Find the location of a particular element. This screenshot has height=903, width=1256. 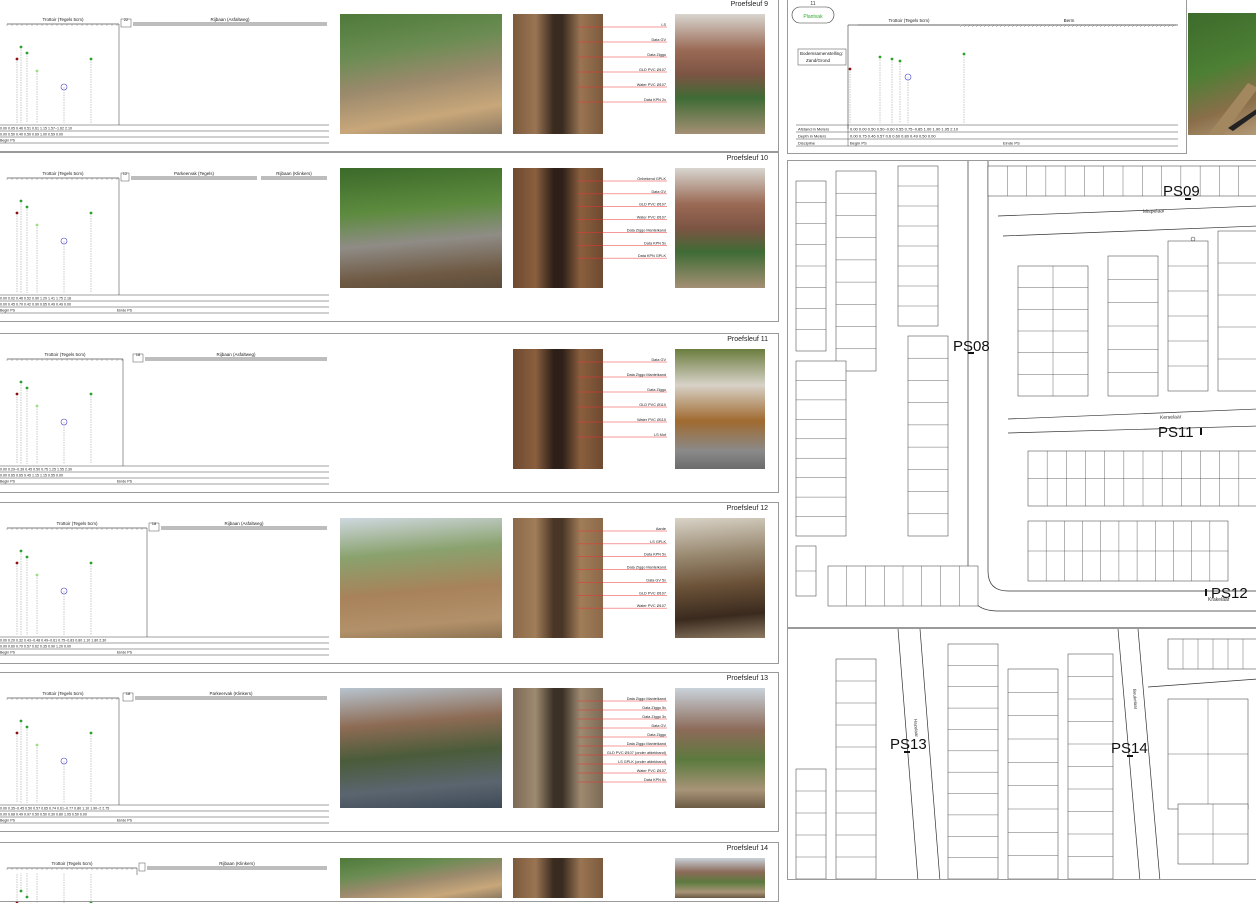

trench-label: Water PVC Ø110 is located at coordinates (622, 420).